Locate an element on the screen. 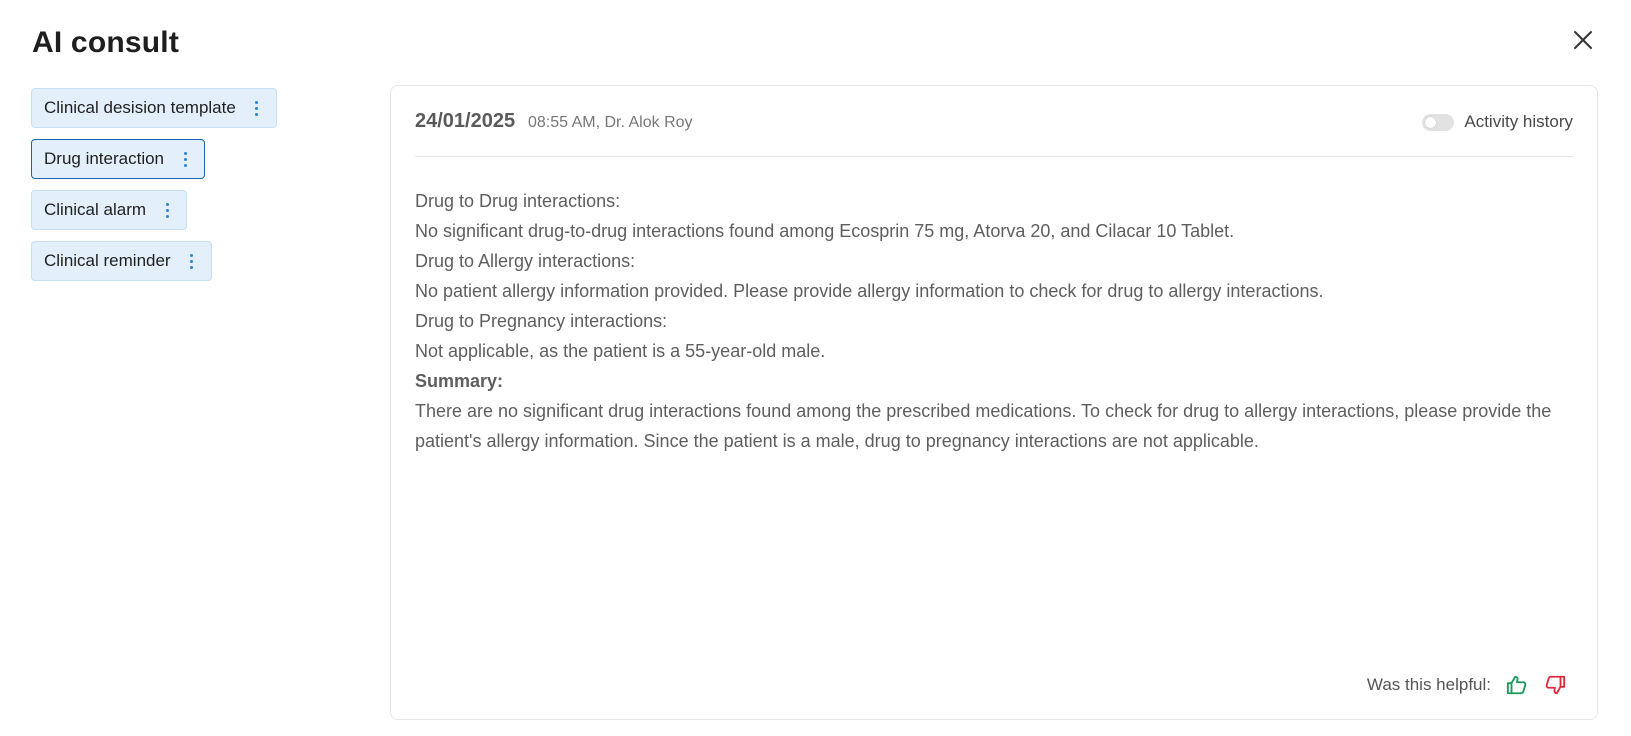 Image resolution: width=1631 pixels, height=736 pixels. drug-allergy-heading: Drug to Allergy interactions: is located at coordinates (525, 261).